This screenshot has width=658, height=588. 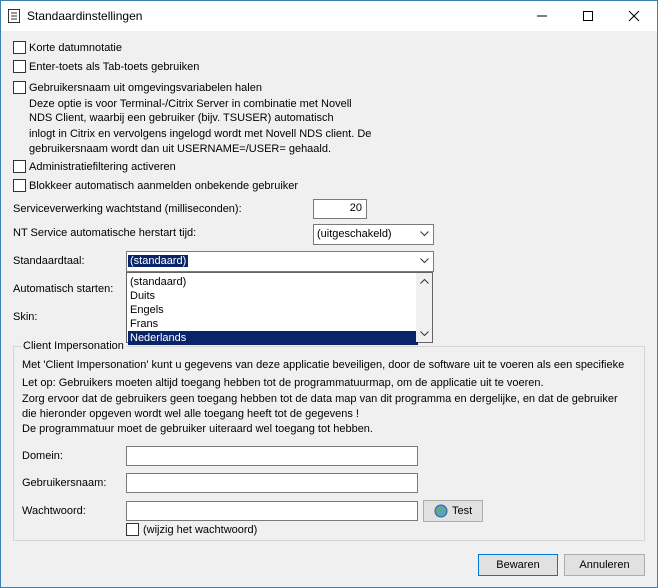 I want to click on taal-option: Duits, so click(x=273, y=296).